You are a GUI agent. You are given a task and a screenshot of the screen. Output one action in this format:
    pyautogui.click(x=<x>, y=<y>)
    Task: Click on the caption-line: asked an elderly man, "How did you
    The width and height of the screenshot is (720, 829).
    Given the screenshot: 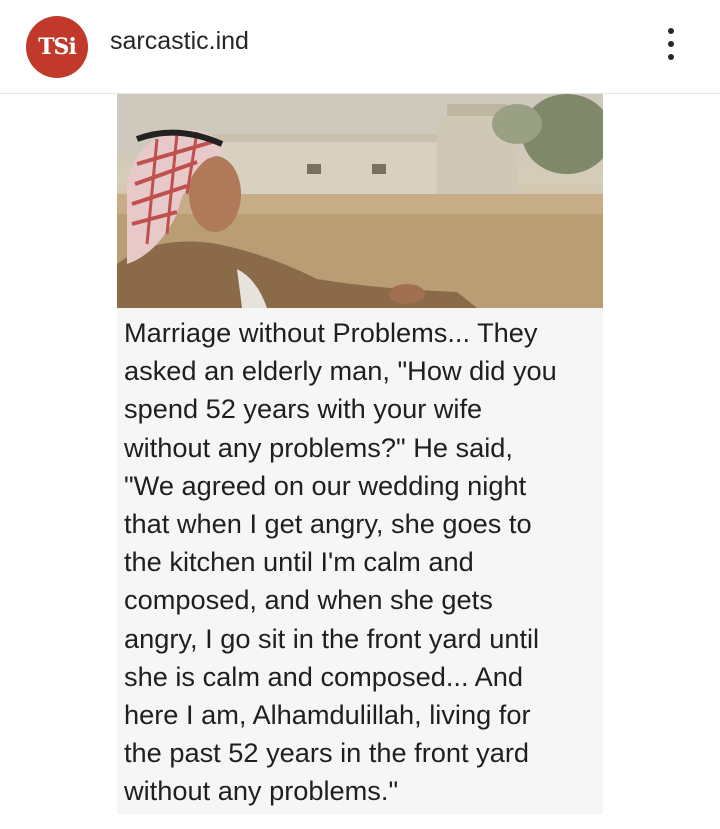 What is the action you would take?
    pyautogui.click(x=340, y=371)
    